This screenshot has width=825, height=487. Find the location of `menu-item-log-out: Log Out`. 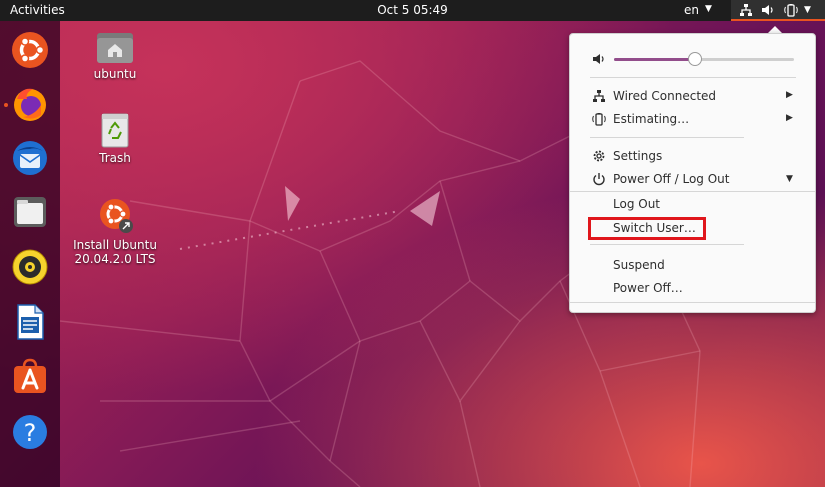

menu-item-log-out: Log Out is located at coordinates (692, 204).